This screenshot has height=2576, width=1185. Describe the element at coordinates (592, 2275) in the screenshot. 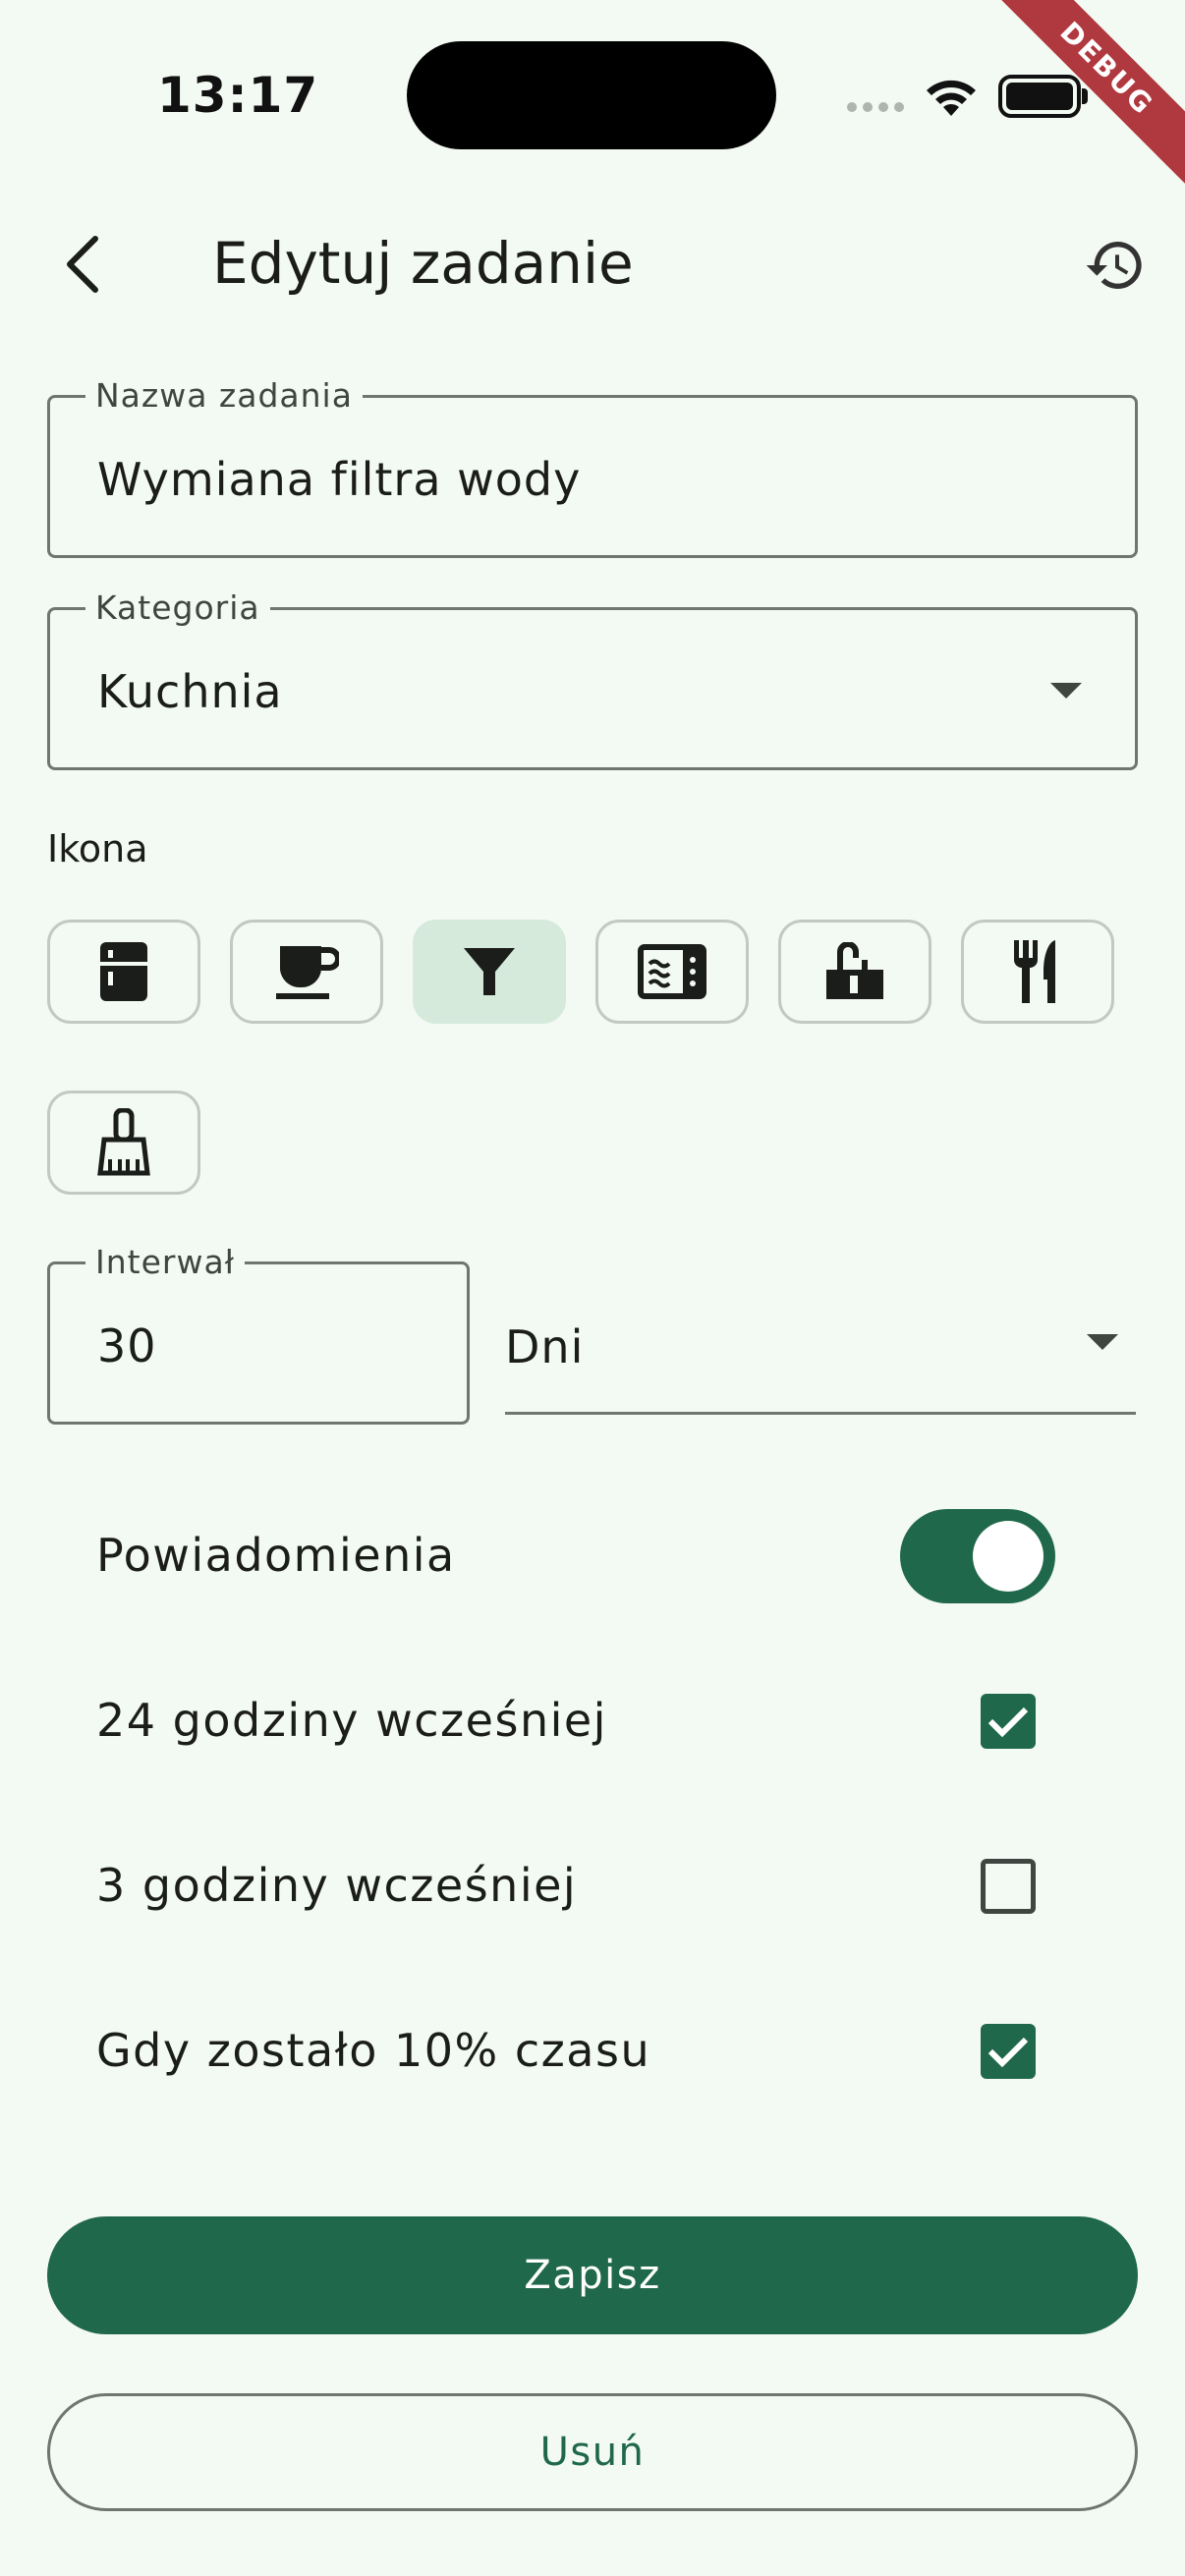

I see `save-button: Zapisz` at that location.